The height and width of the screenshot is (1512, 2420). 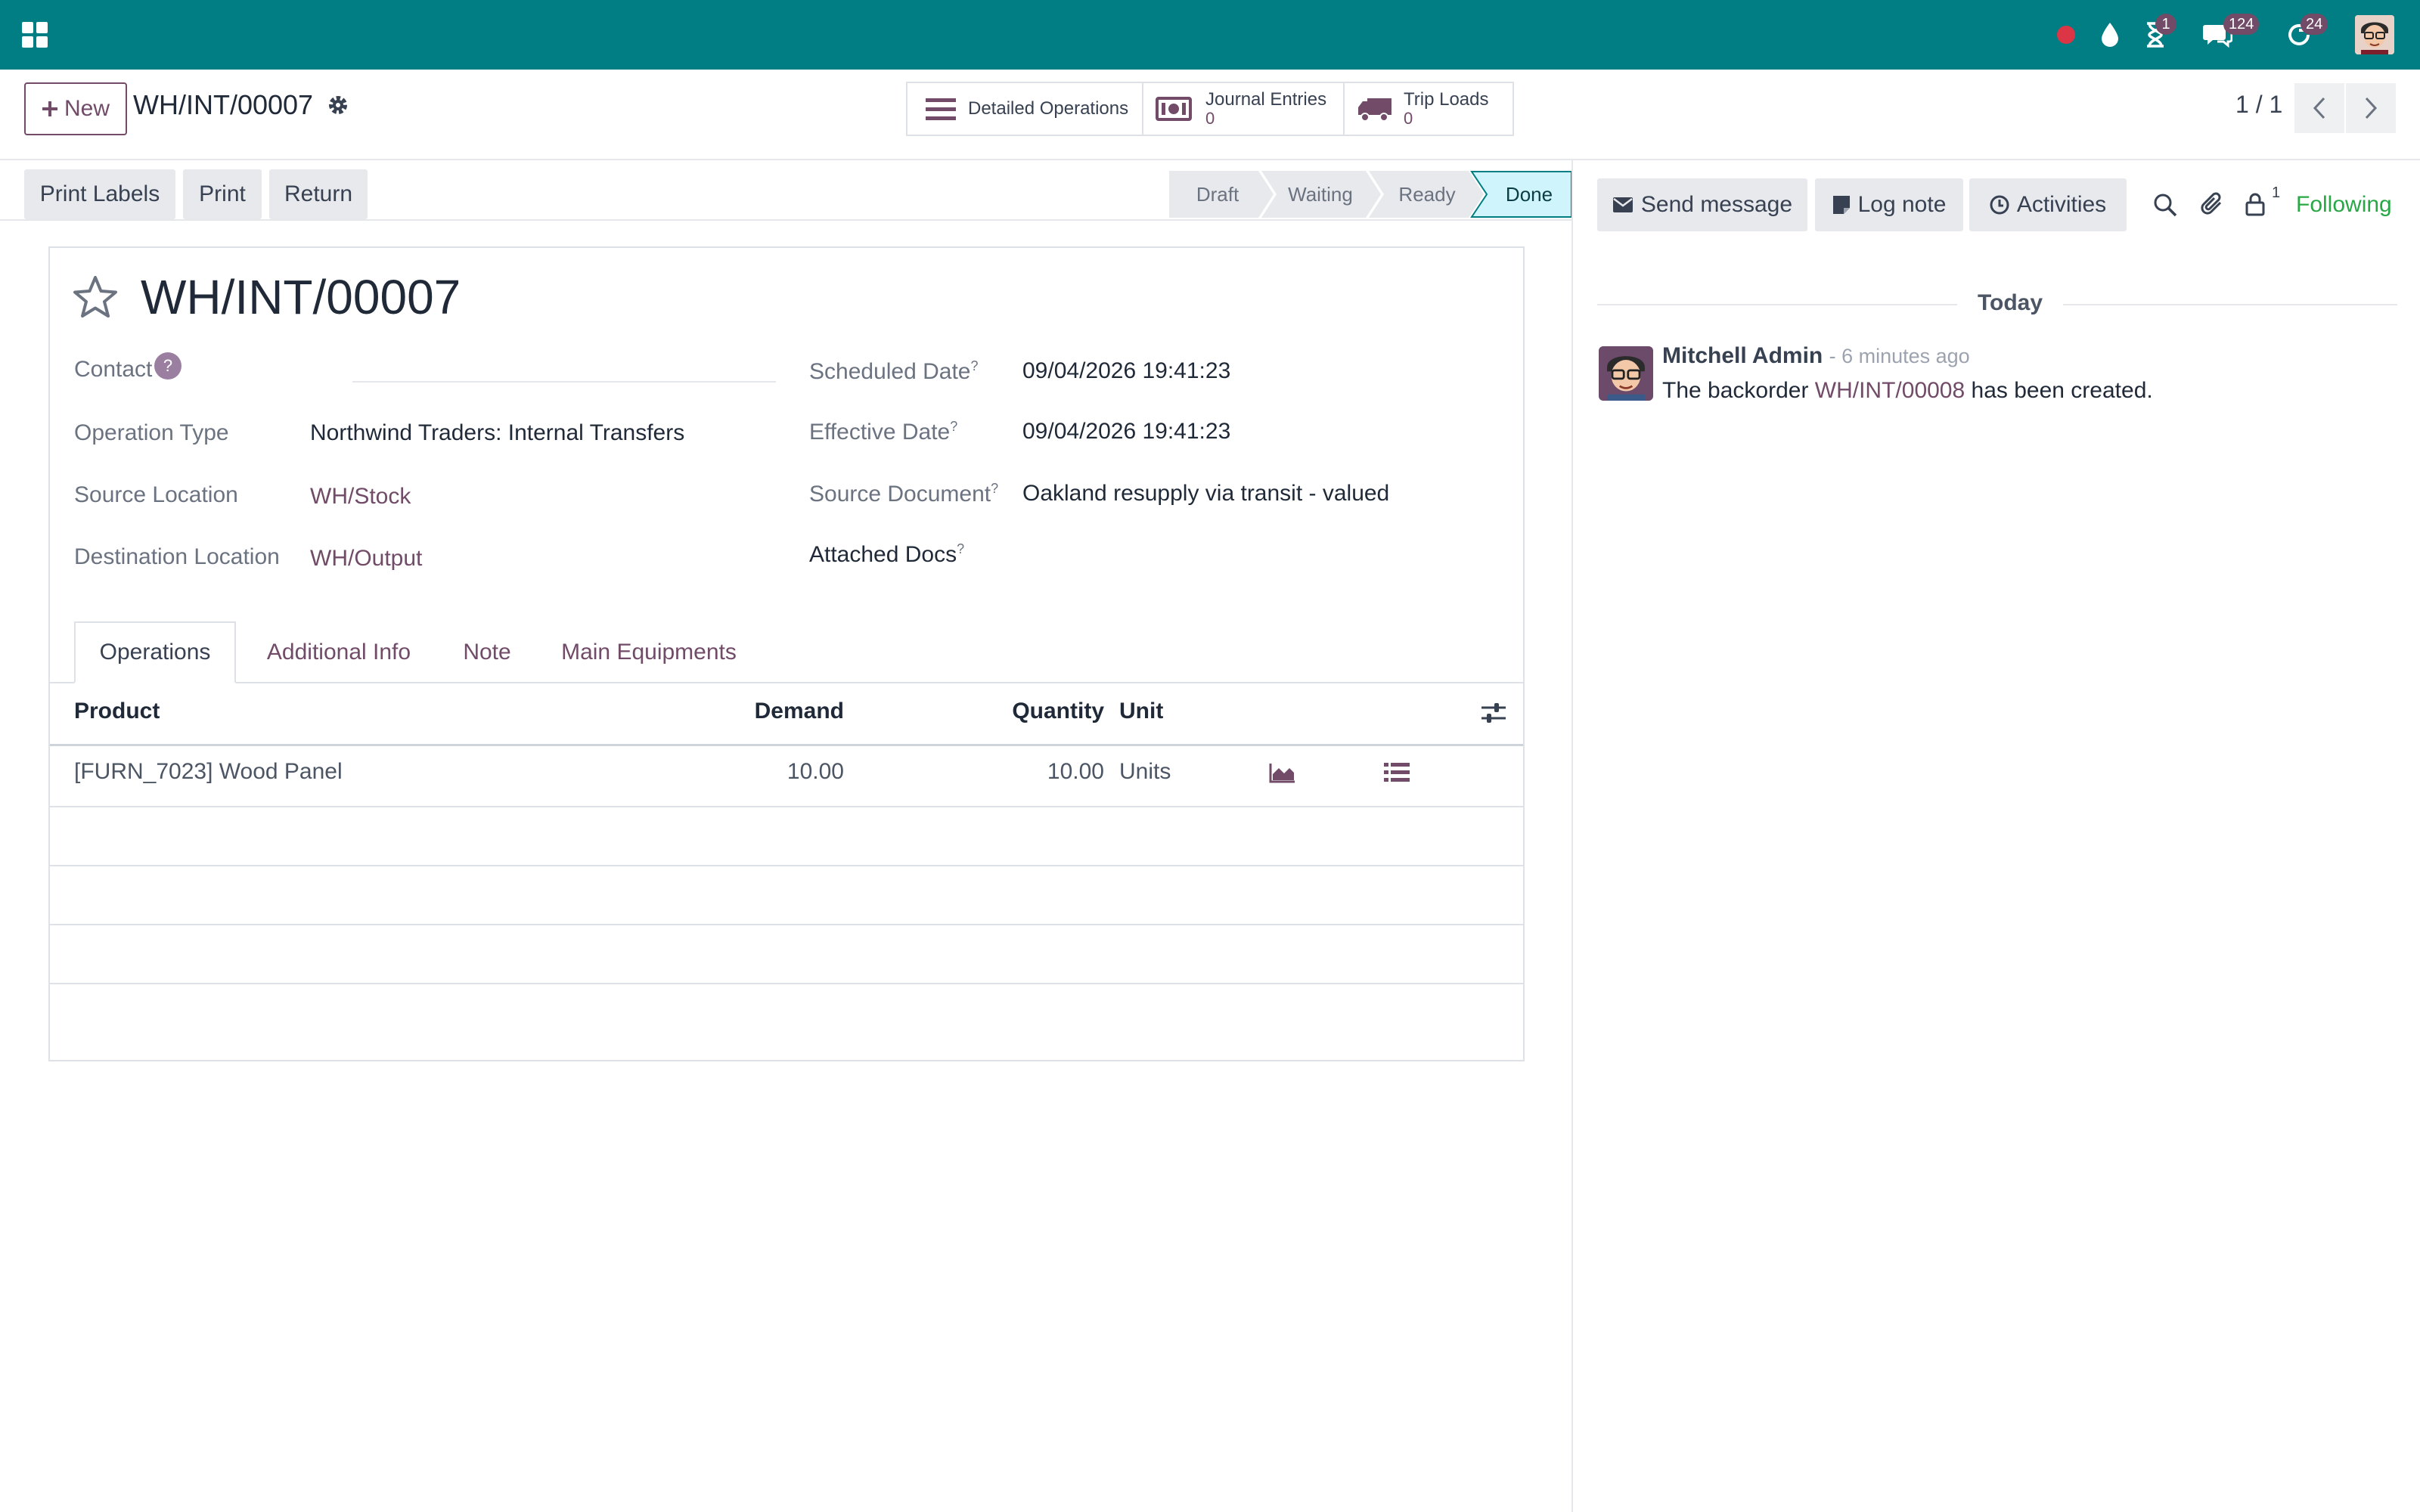 What do you see at coordinates (1015, 711) in the screenshot?
I see `column-header-quantity: Quantity` at bounding box center [1015, 711].